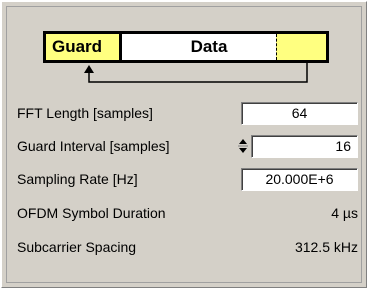 The height and width of the screenshot is (289, 368). Describe the element at coordinates (243, 146) in the screenshot. I see `up-down-spinner-icon` at that location.